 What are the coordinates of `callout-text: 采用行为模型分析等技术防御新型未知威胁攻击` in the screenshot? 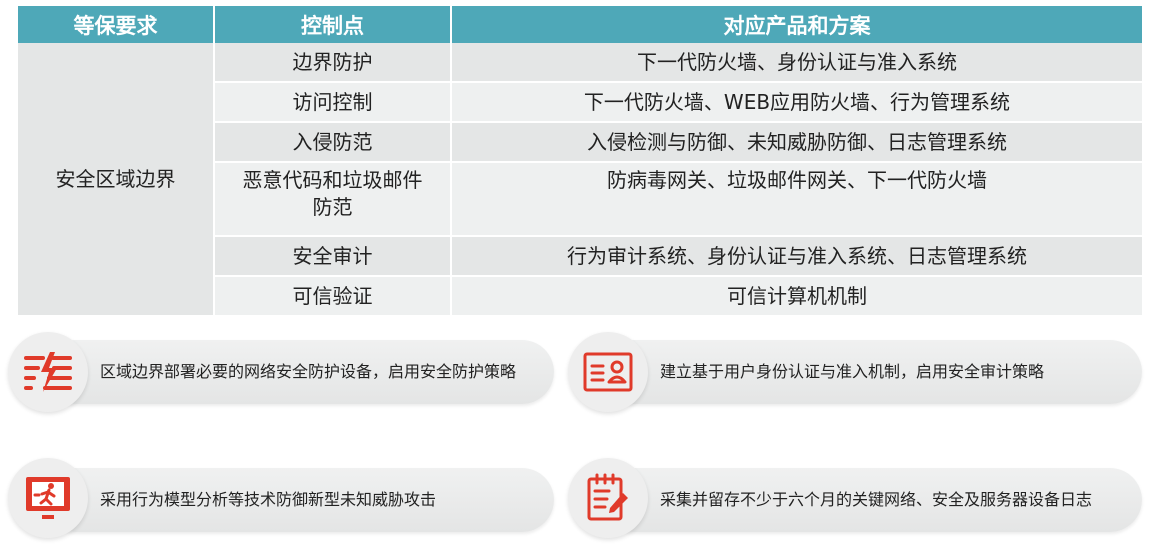 It's located at (268, 499).